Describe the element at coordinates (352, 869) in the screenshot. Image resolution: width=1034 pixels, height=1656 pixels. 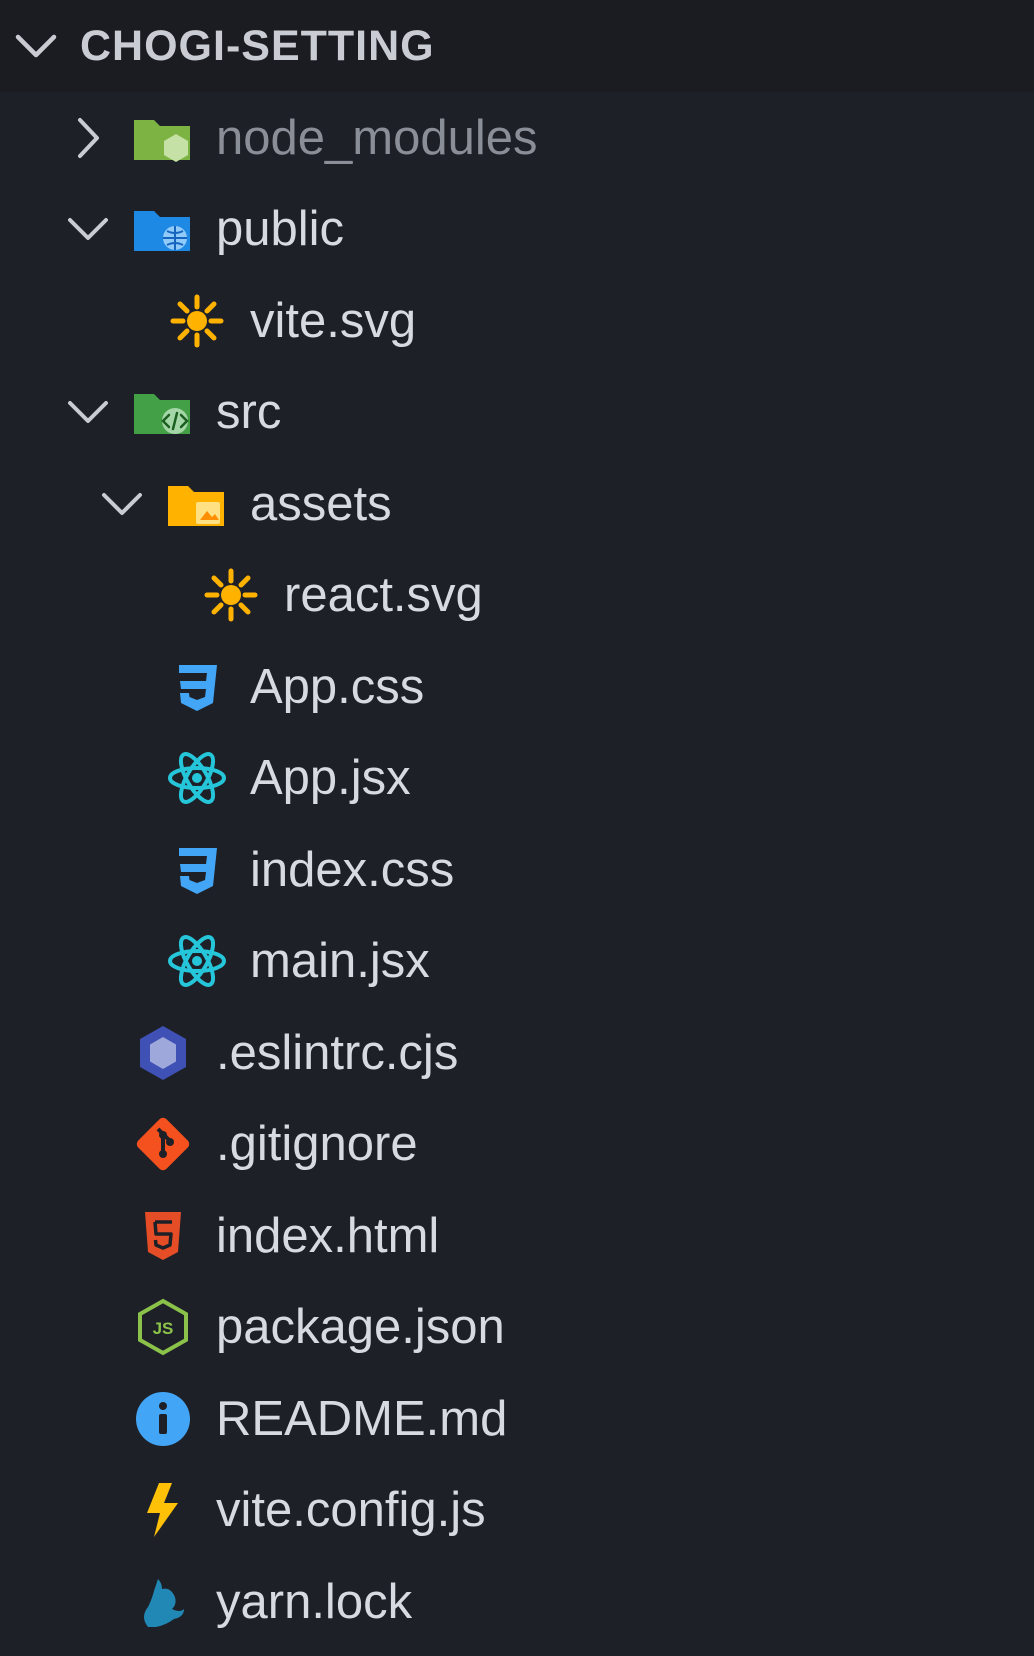
I see `tree-item-label: index.css` at that location.